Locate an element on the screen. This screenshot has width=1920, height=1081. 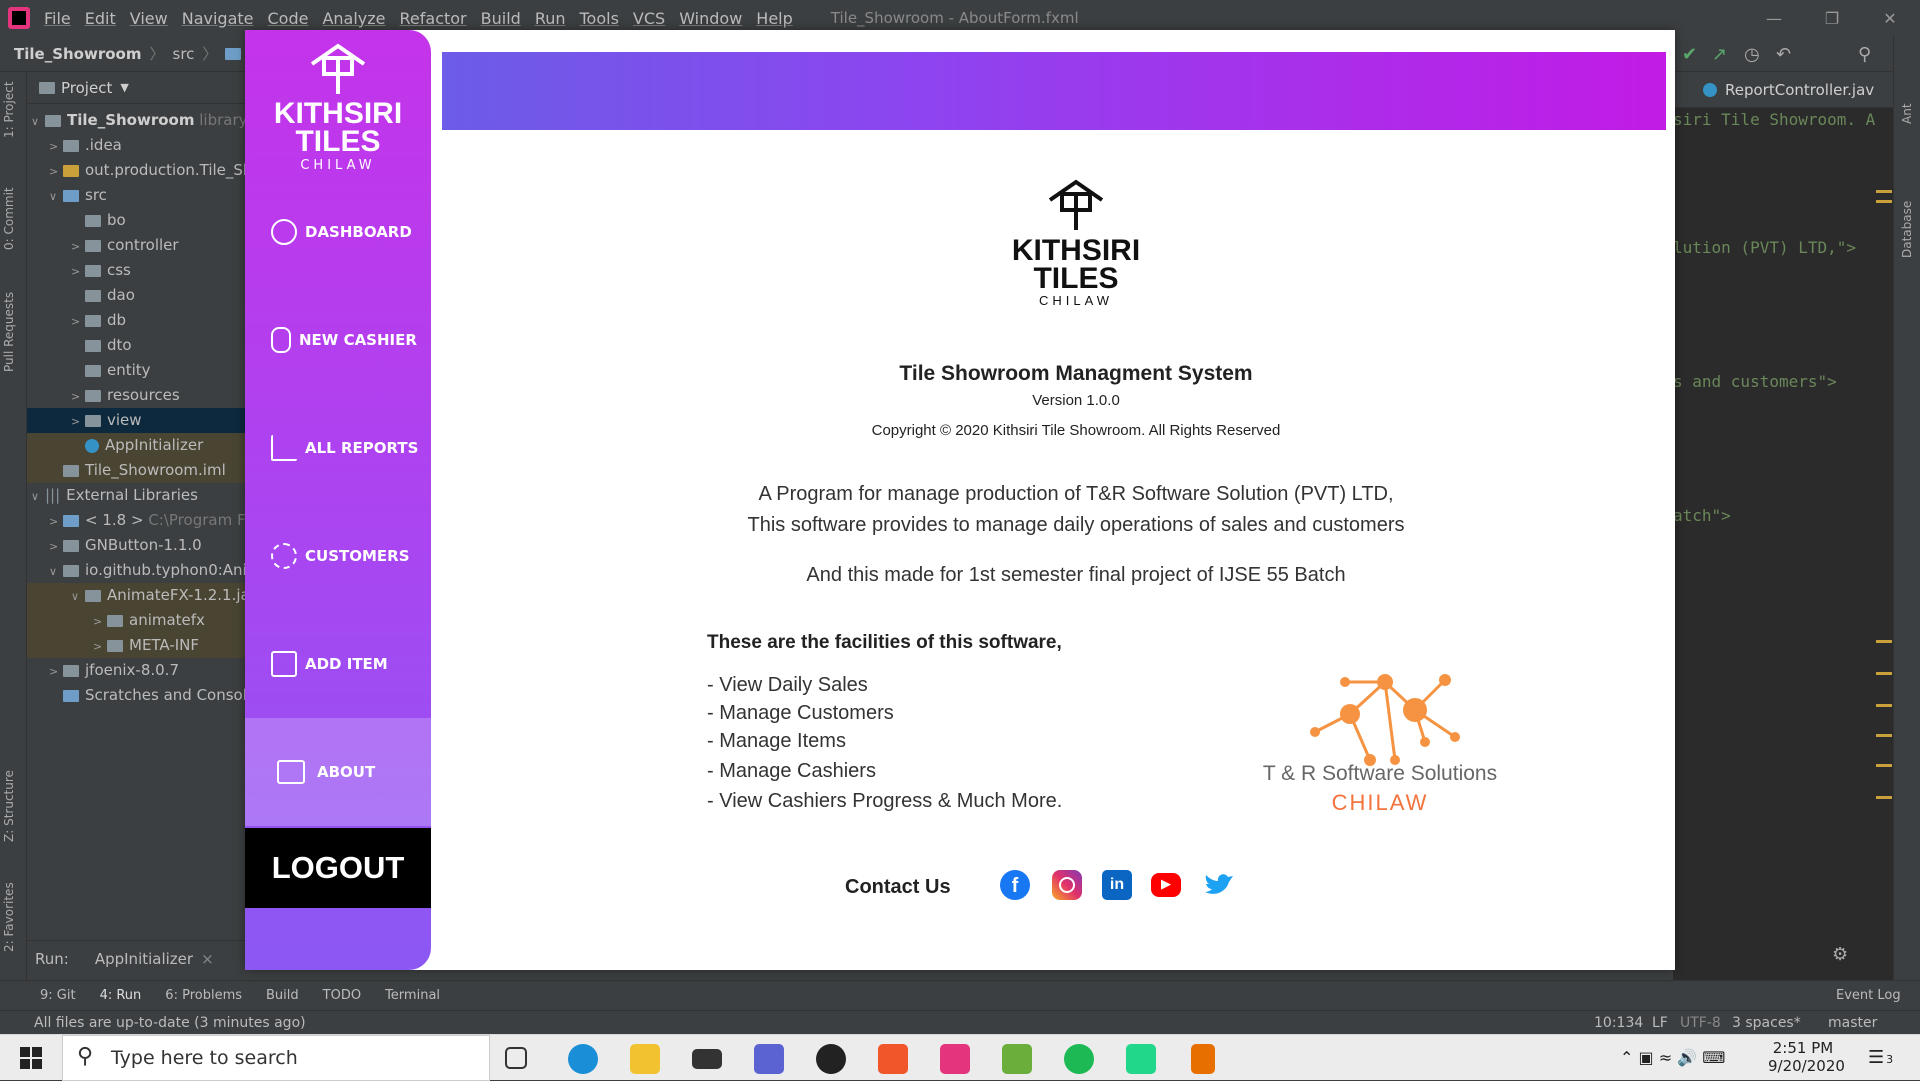
tool-tab-database: Database is located at coordinates (1907, 229).